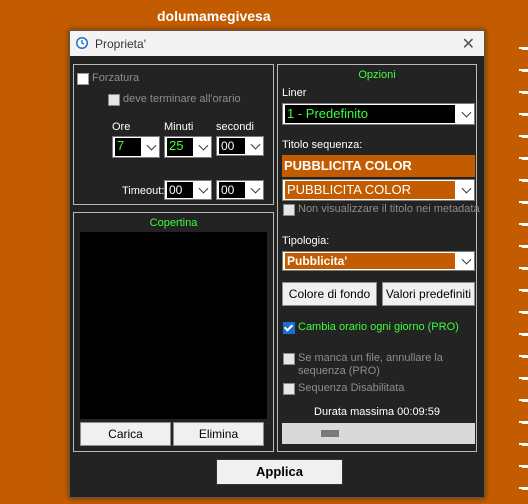 This screenshot has height=504, width=528. Describe the element at coordinates (214, 16) in the screenshot. I see `desktop-title: dolumamegivesa` at that location.